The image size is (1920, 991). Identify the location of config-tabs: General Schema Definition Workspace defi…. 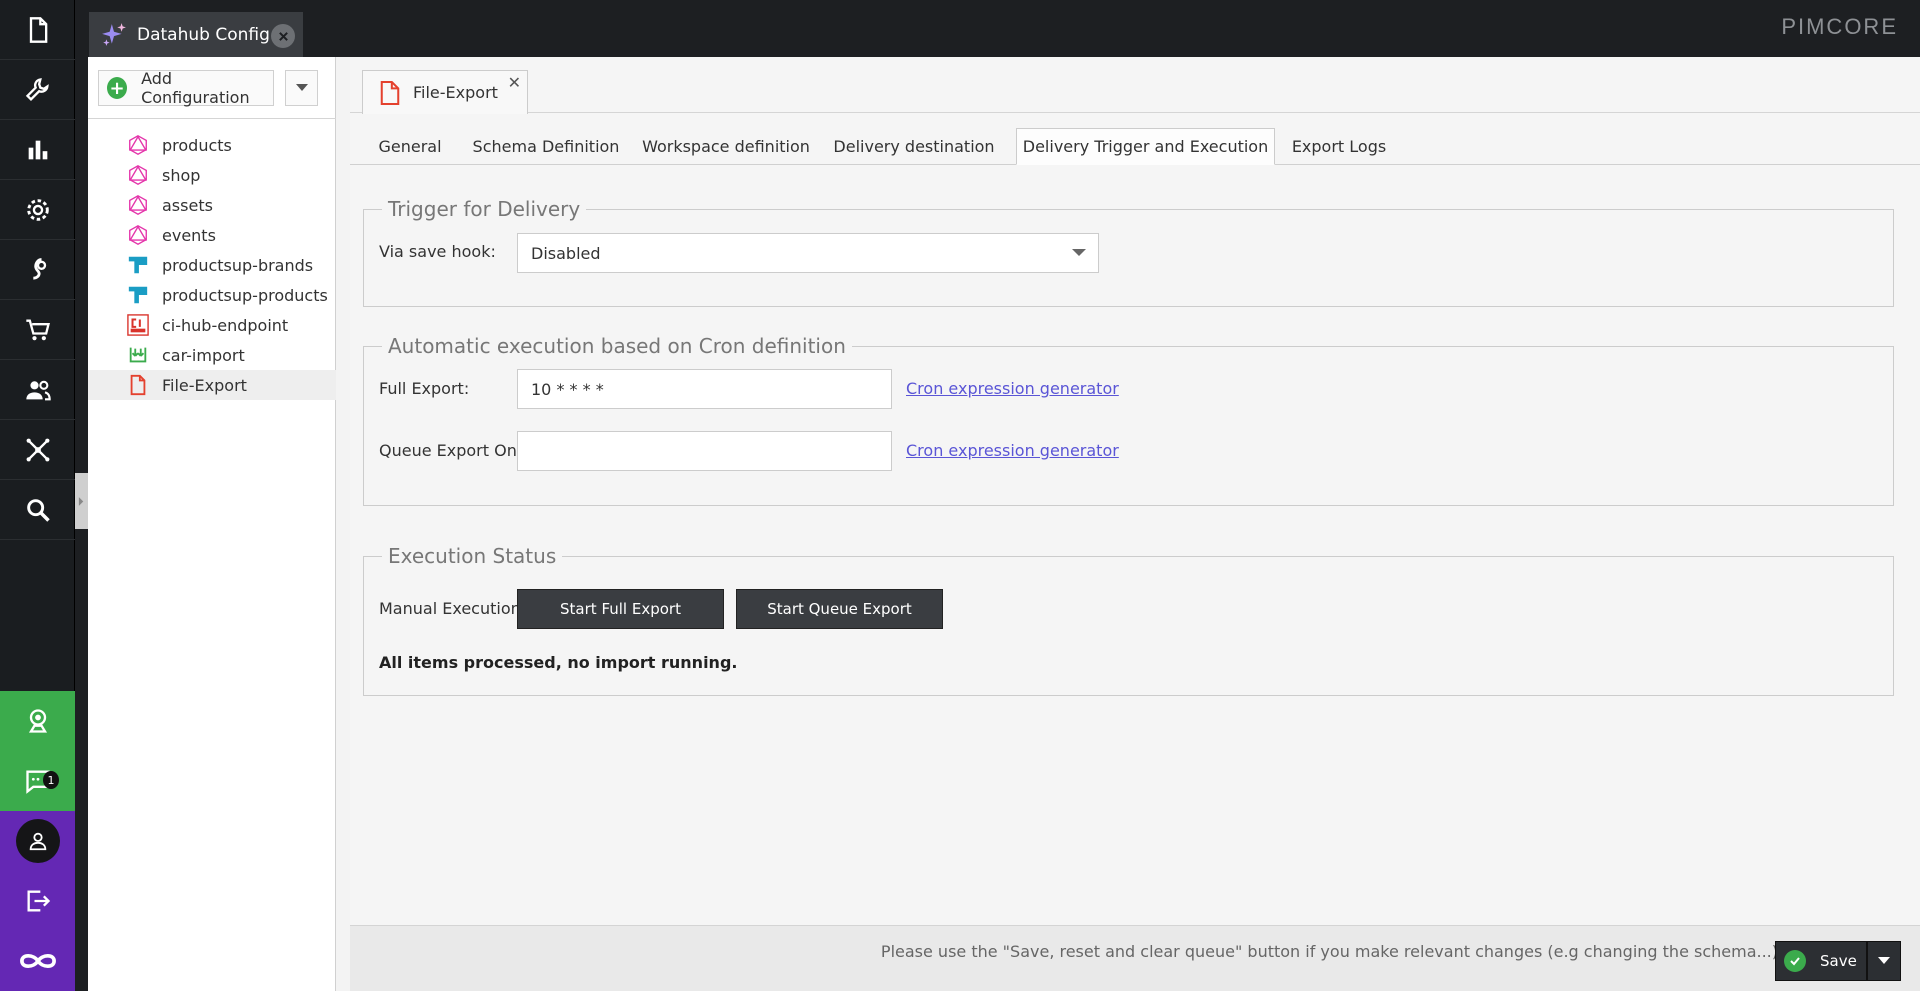
(1135, 146).